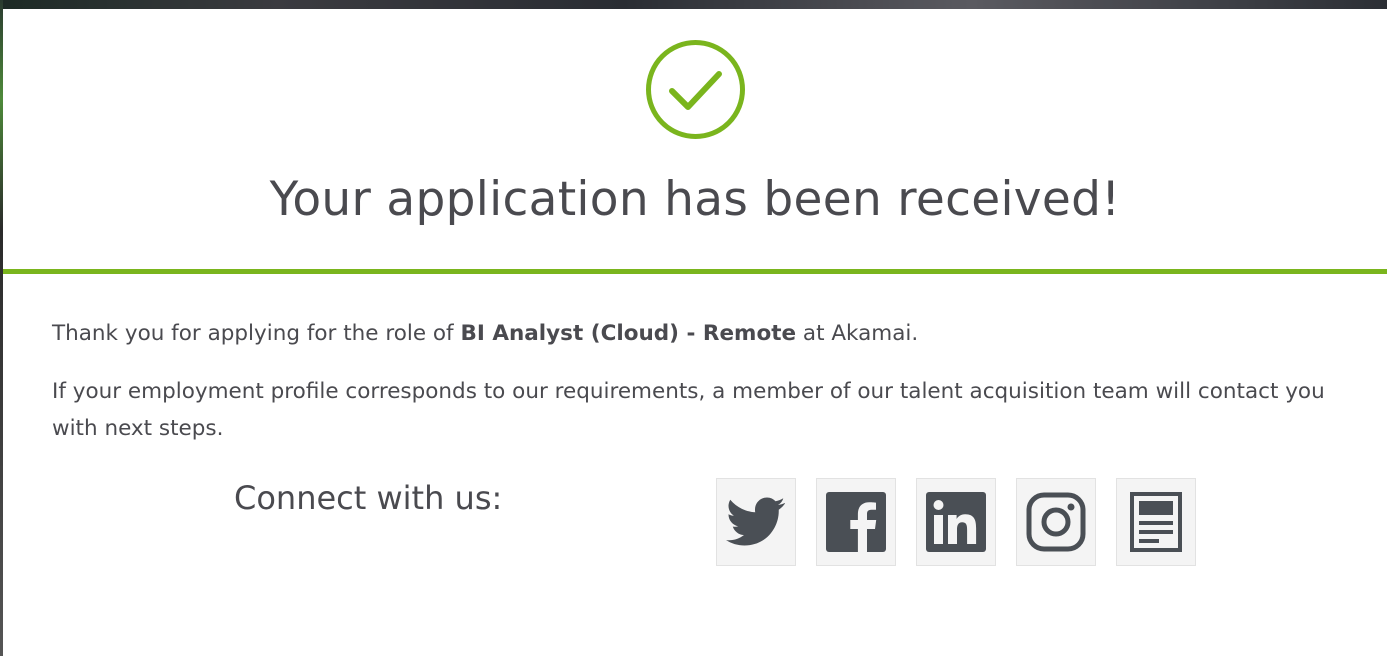  Describe the element at coordinates (693, 4) in the screenshot. I see `background-strip-top` at that location.